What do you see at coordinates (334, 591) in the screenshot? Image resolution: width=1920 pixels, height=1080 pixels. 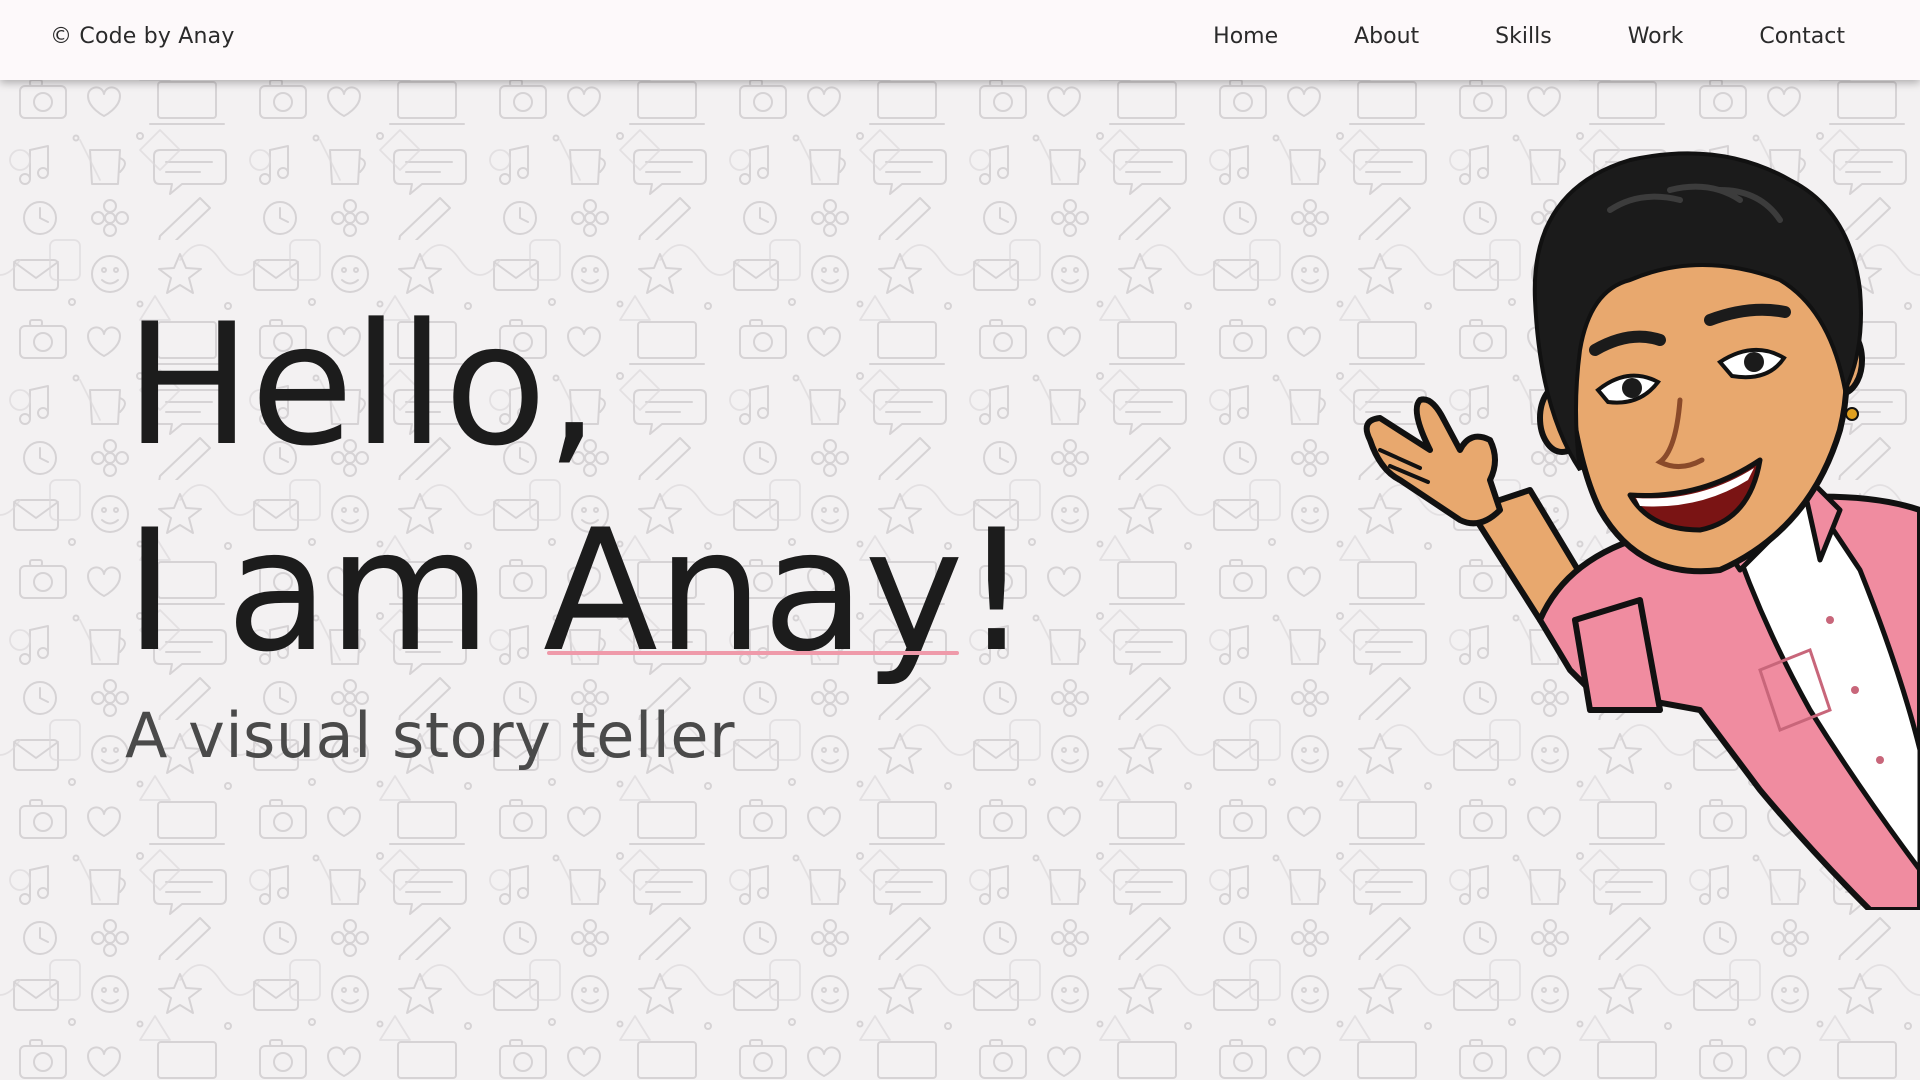 I see `hero-intro-prefix: I am` at bounding box center [334, 591].